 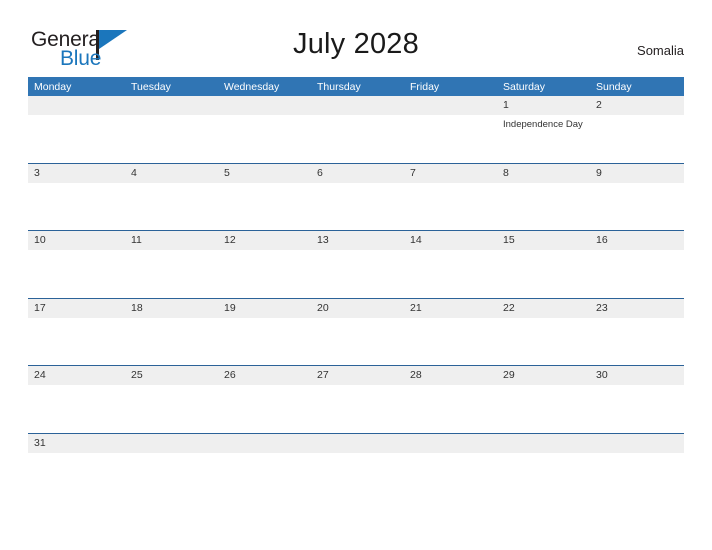 I want to click on day-cell-28: 28, so click(x=450, y=375).